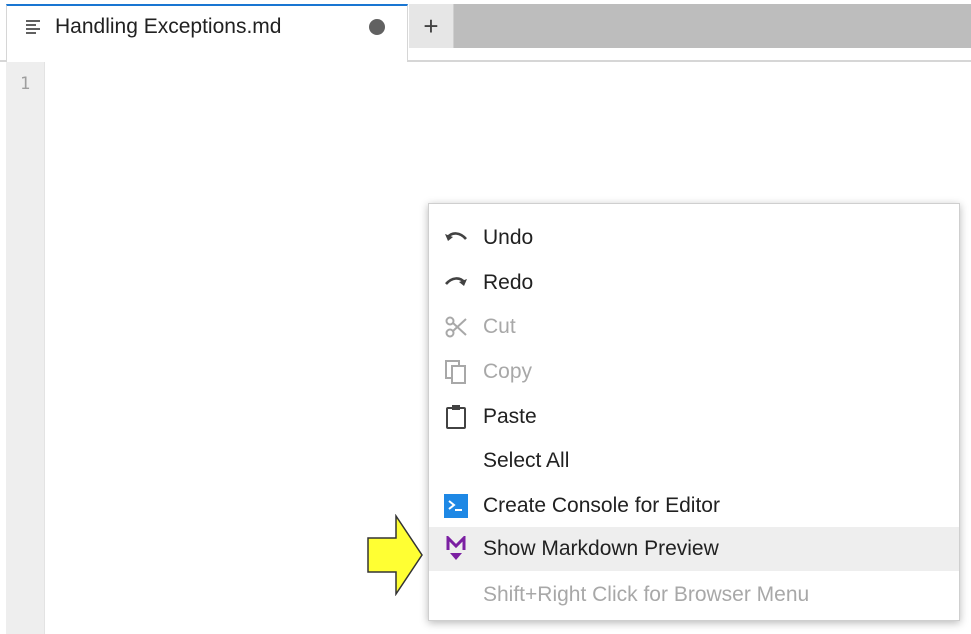 This screenshot has width=971, height=634. I want to click on yellow-arrow-icon, so click(395, 555).